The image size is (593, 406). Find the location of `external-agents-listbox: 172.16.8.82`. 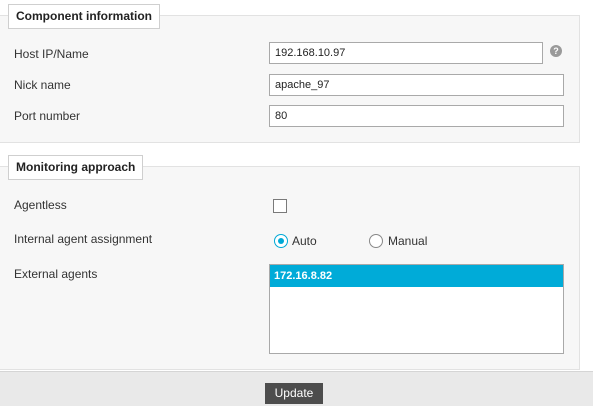

external-agents-listbox: 172.16.8.82 is located at coordinates (416, 309).